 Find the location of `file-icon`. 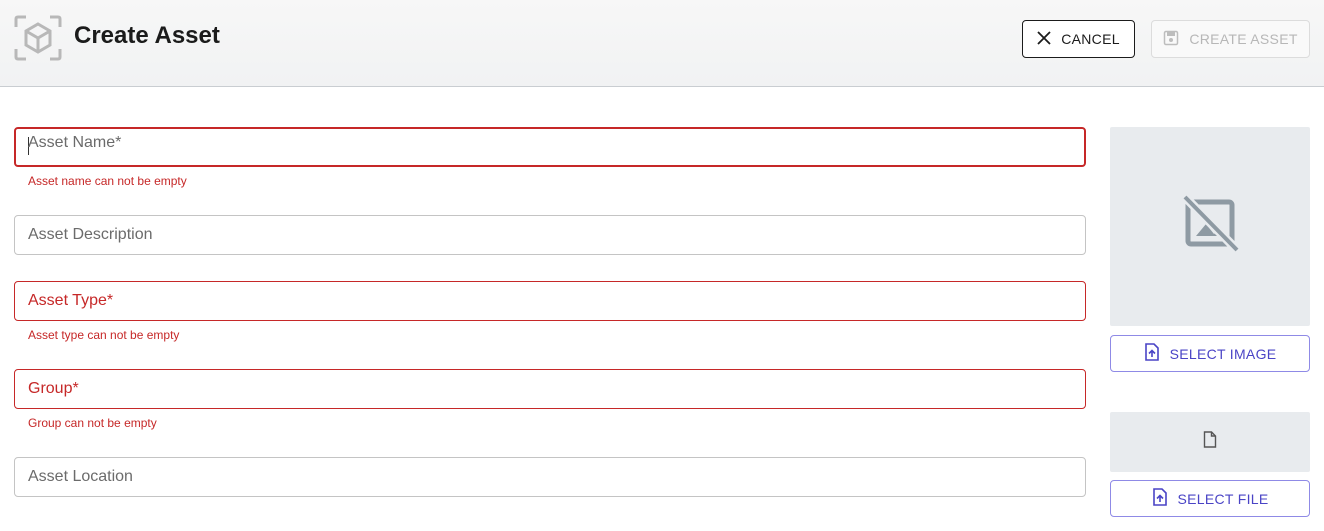

file-icon is located at coordinates (1210, 442).